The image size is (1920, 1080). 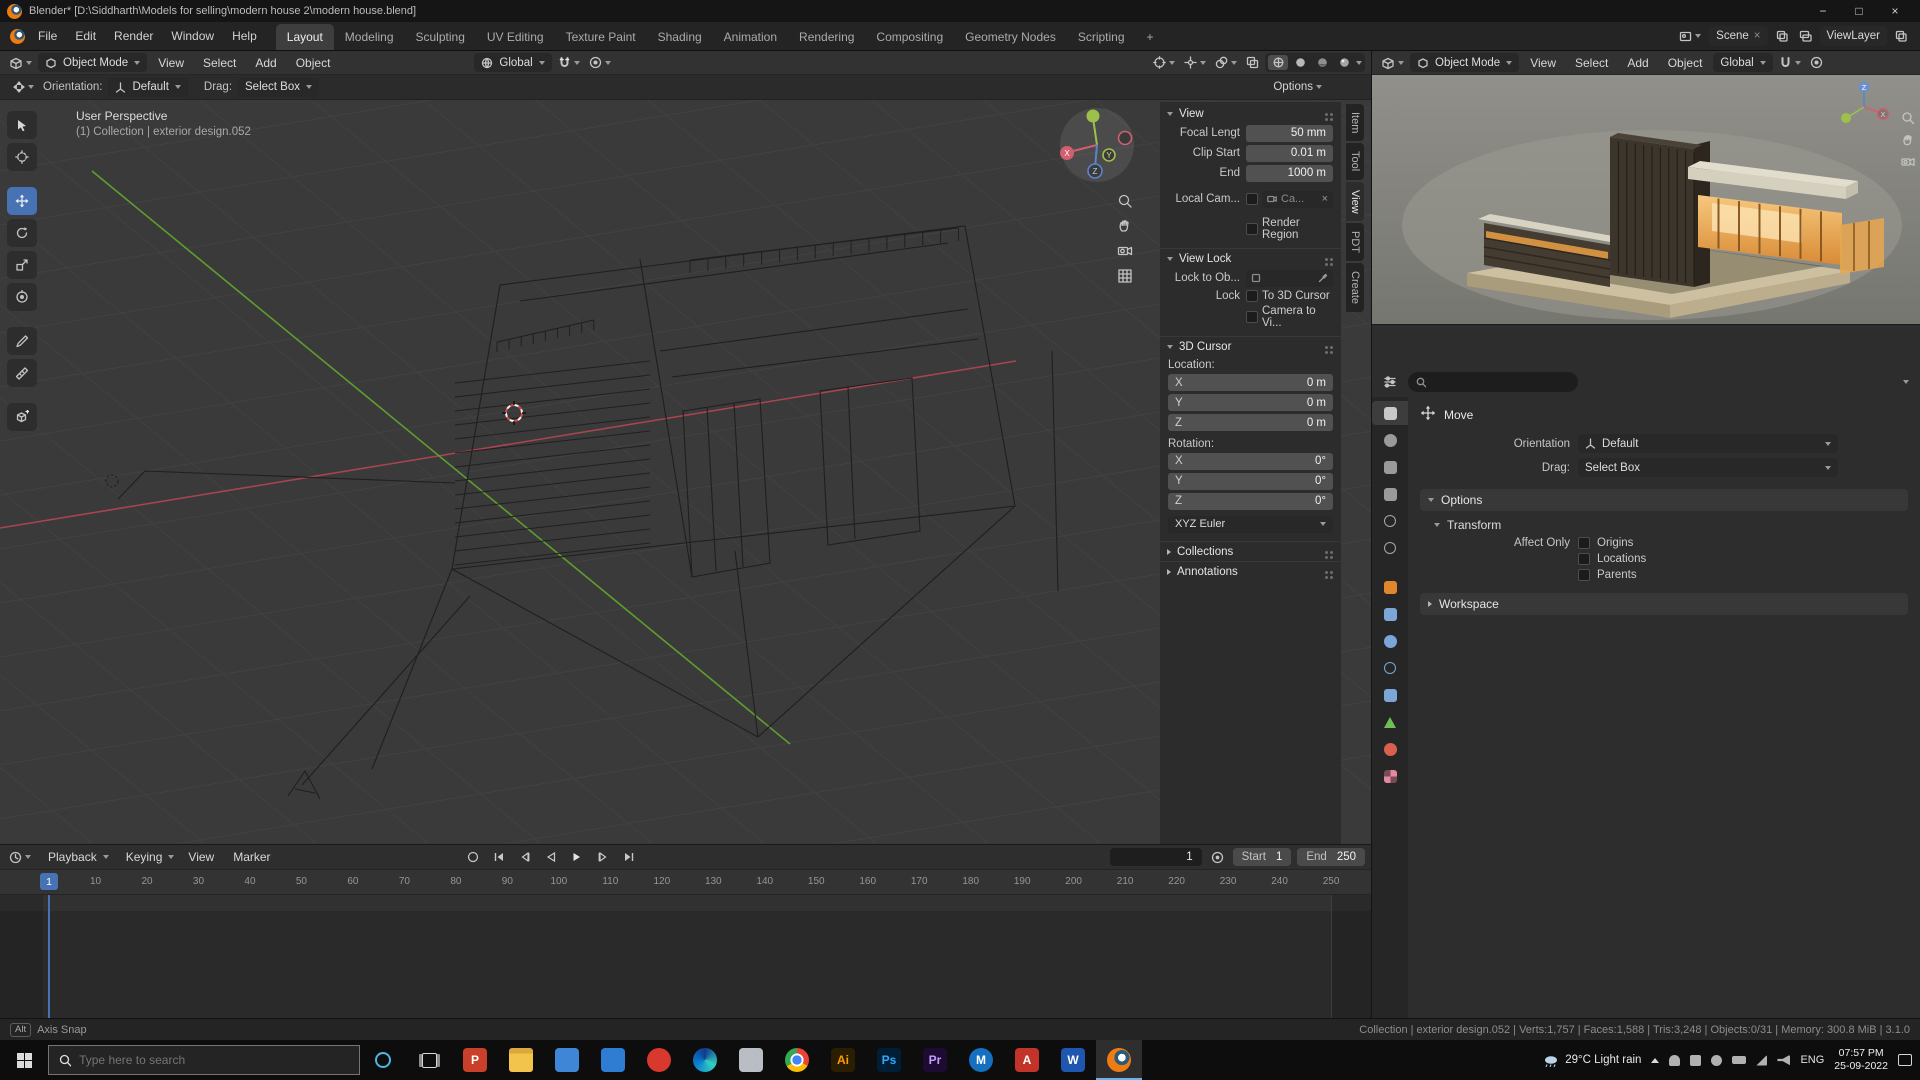 What do you see at coordinates (603, 857) in the screenshot?
I see `next-keyframe-button` at bounding box center [603, 857].